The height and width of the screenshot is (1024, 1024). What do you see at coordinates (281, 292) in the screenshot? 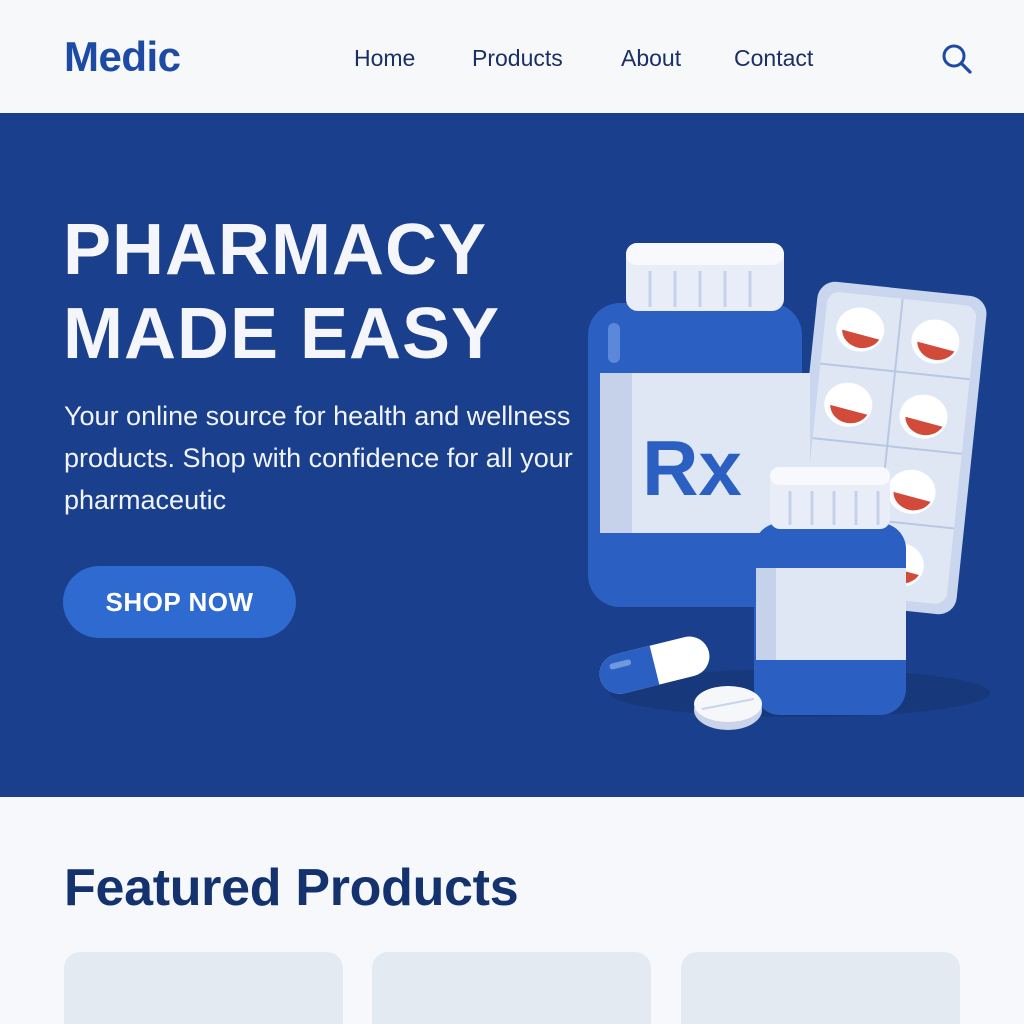
I see `hero-title: PHARMACY MADE EASY` at bounding box center [281, 292].